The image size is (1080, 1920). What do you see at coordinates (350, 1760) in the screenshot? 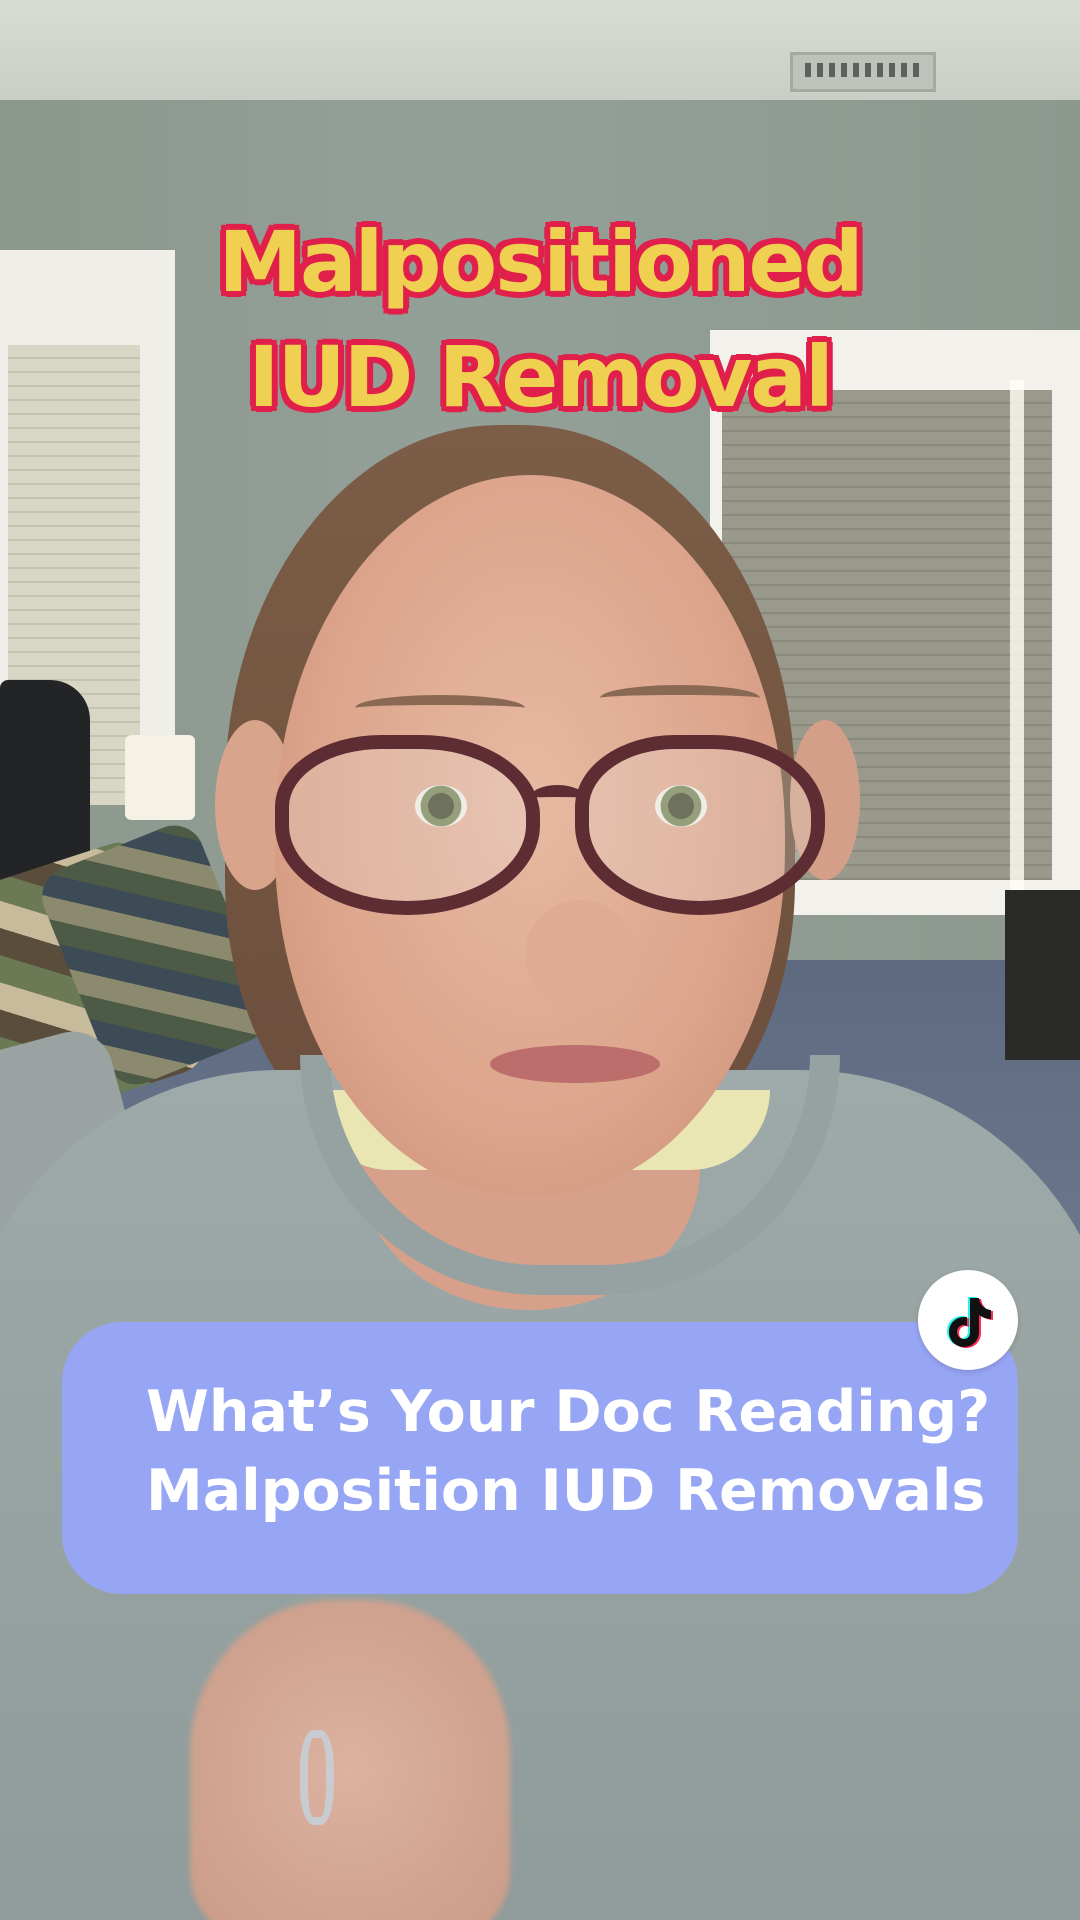
I see `raised-hand` at bounding box center [350, 1760].